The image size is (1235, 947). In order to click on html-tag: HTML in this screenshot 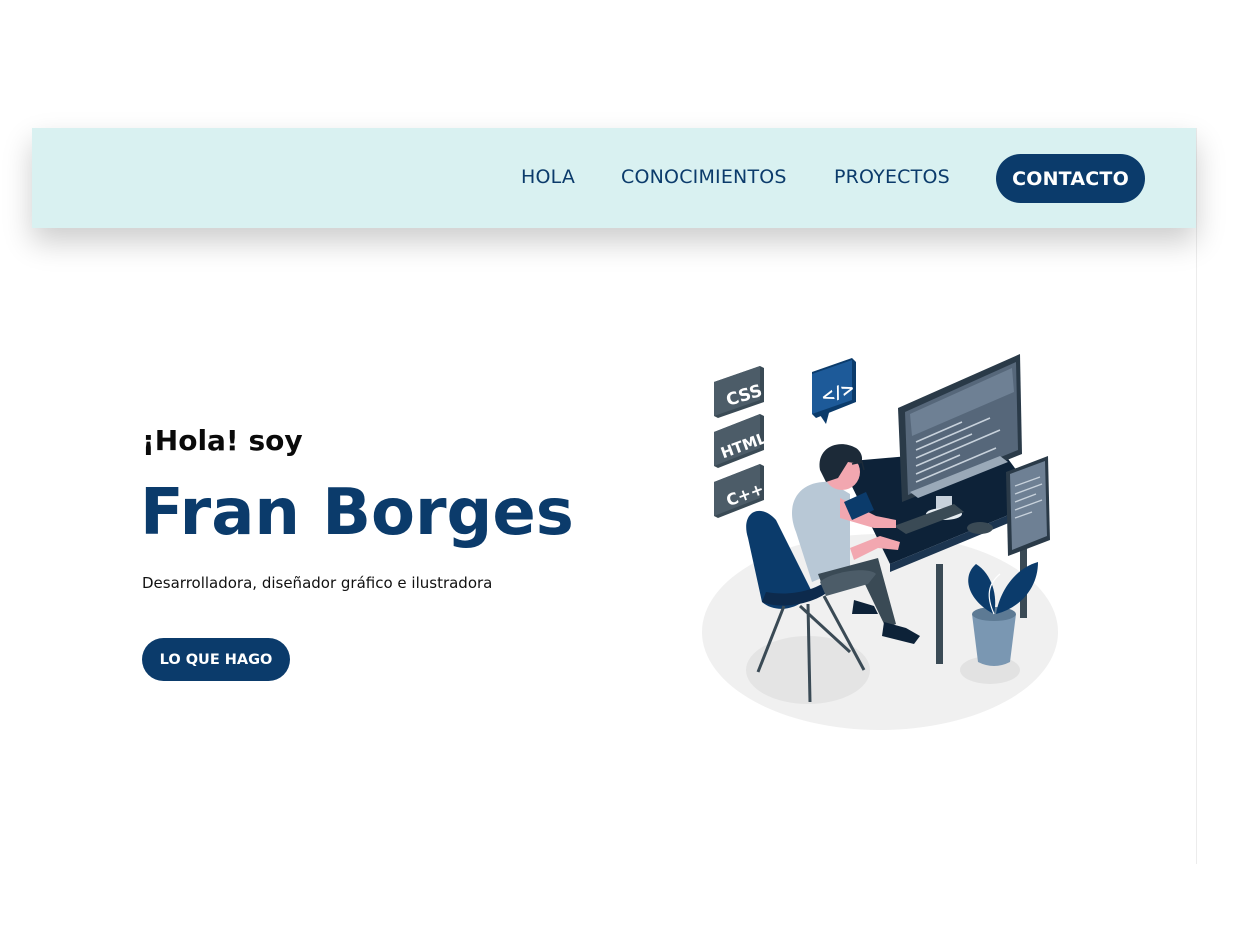, I will do `click(741, 441)`.